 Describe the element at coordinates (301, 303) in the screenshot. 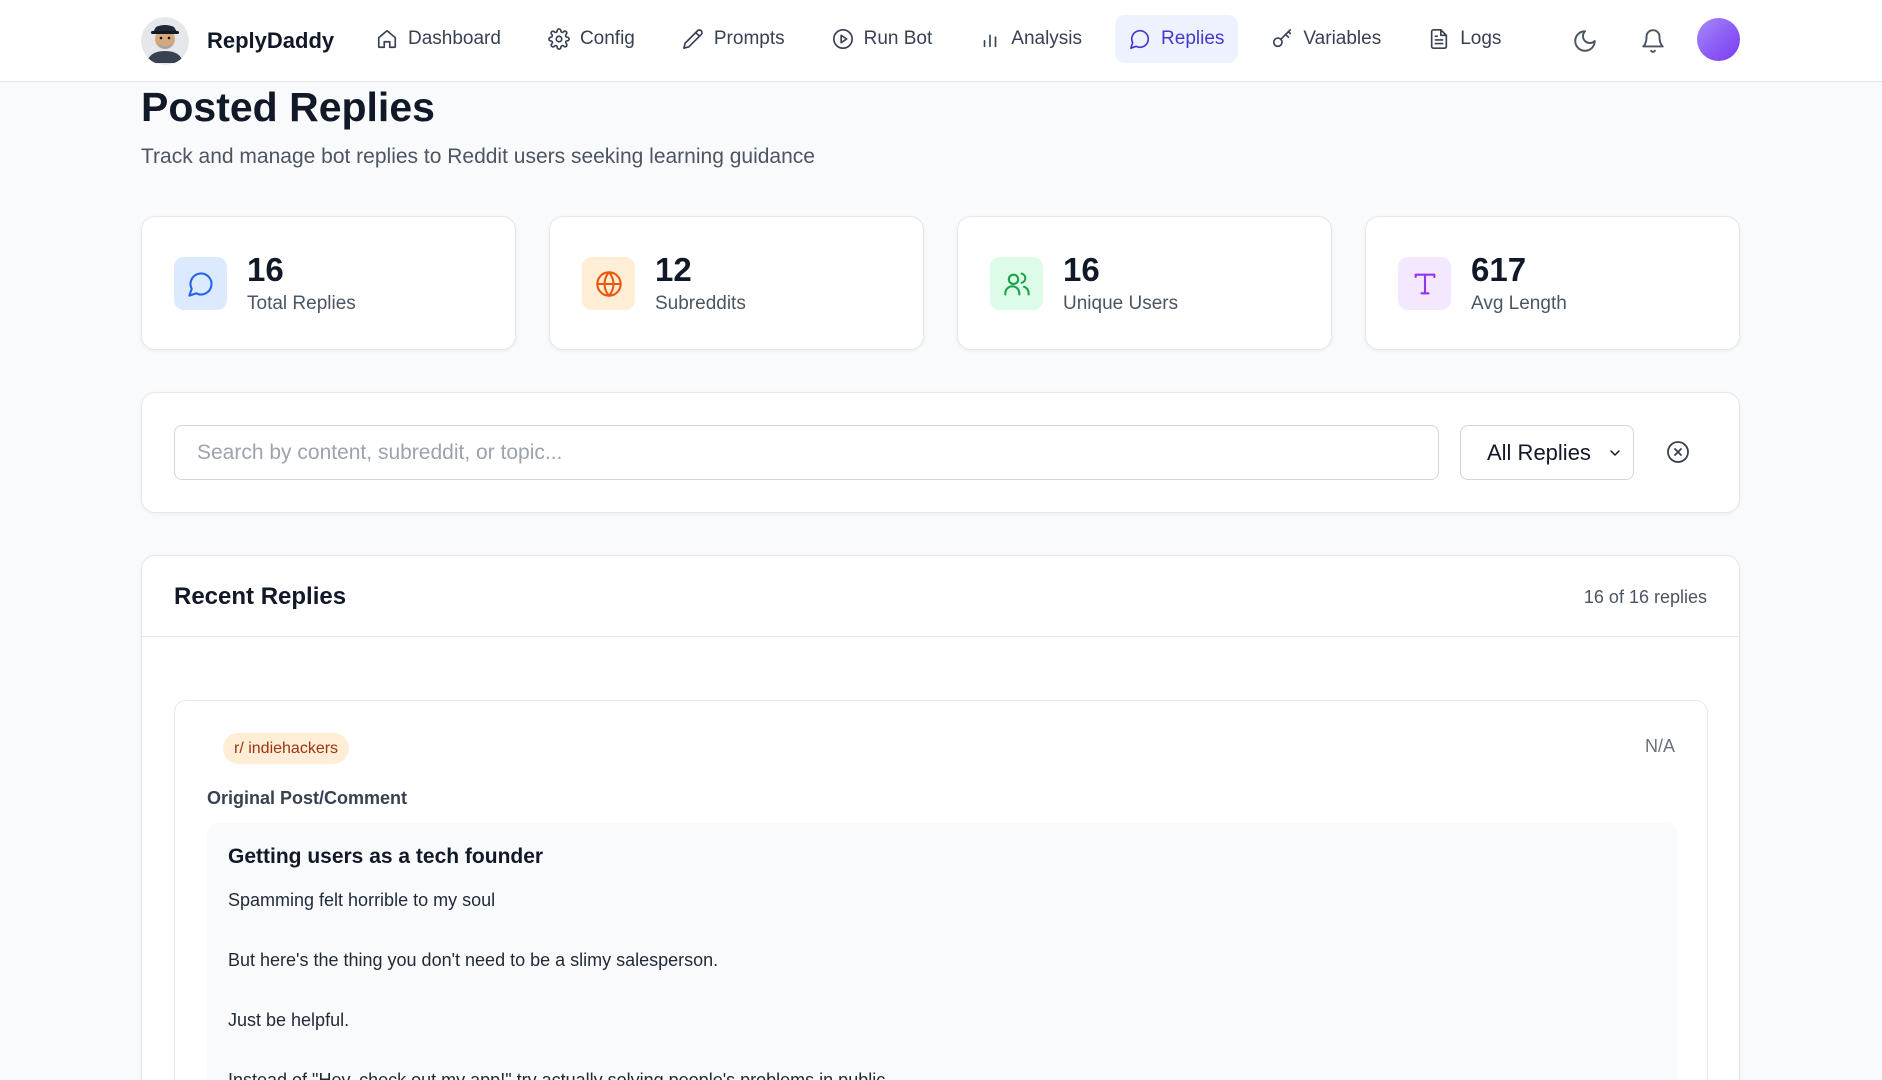

I see `stat-label: Total Replies` at that location.